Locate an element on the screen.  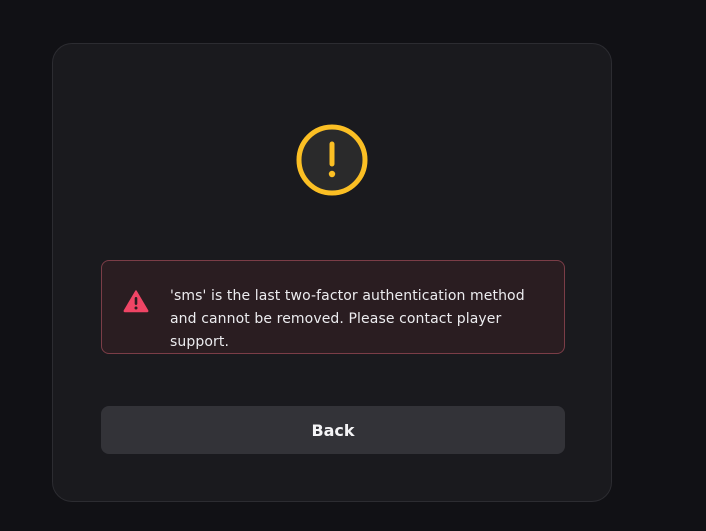
warning-circle-icon is located at coordinates (332, 160).